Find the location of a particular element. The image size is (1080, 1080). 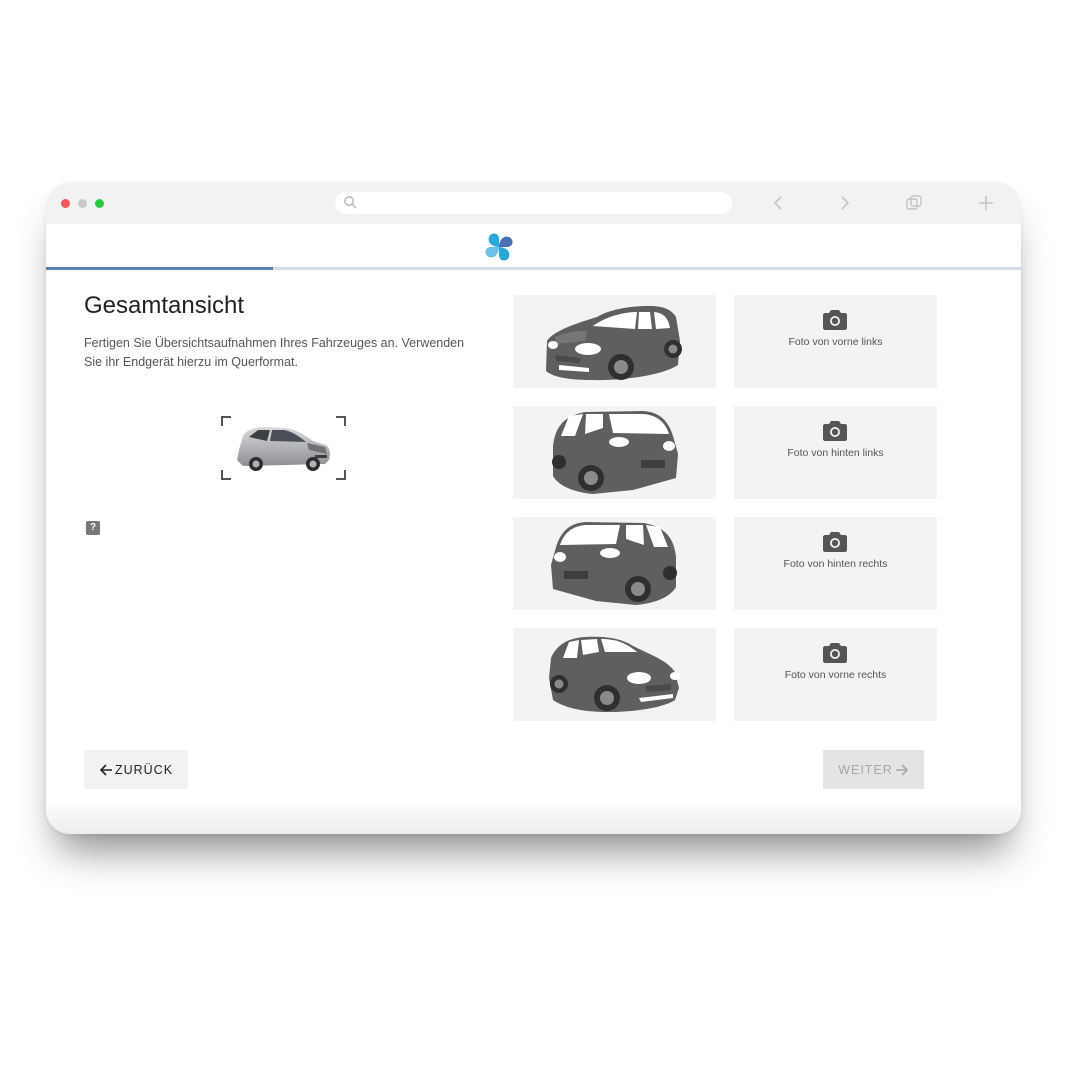

example-photo-frame is located at coordinates (283, 448).